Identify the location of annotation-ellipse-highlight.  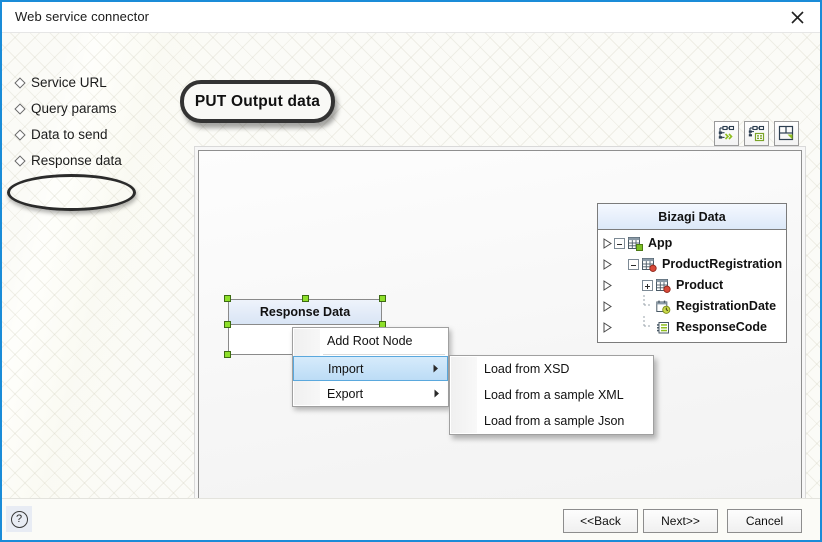
(71, 192).